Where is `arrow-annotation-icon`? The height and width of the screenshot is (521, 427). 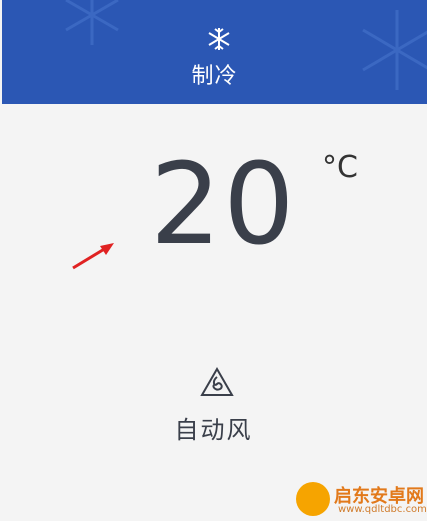
arrow-annotation-icon is located at coordinates (93, 256).